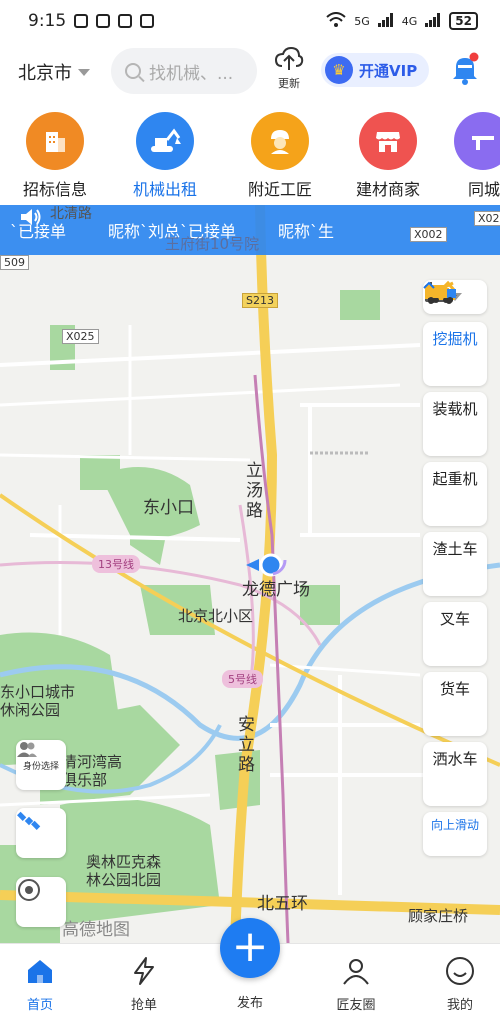 The width and height of the screenshot is (500, 1020). Describe the element at coordinates (459, 1005) in the screenshot. I see `nav-label: 我的` at that location.